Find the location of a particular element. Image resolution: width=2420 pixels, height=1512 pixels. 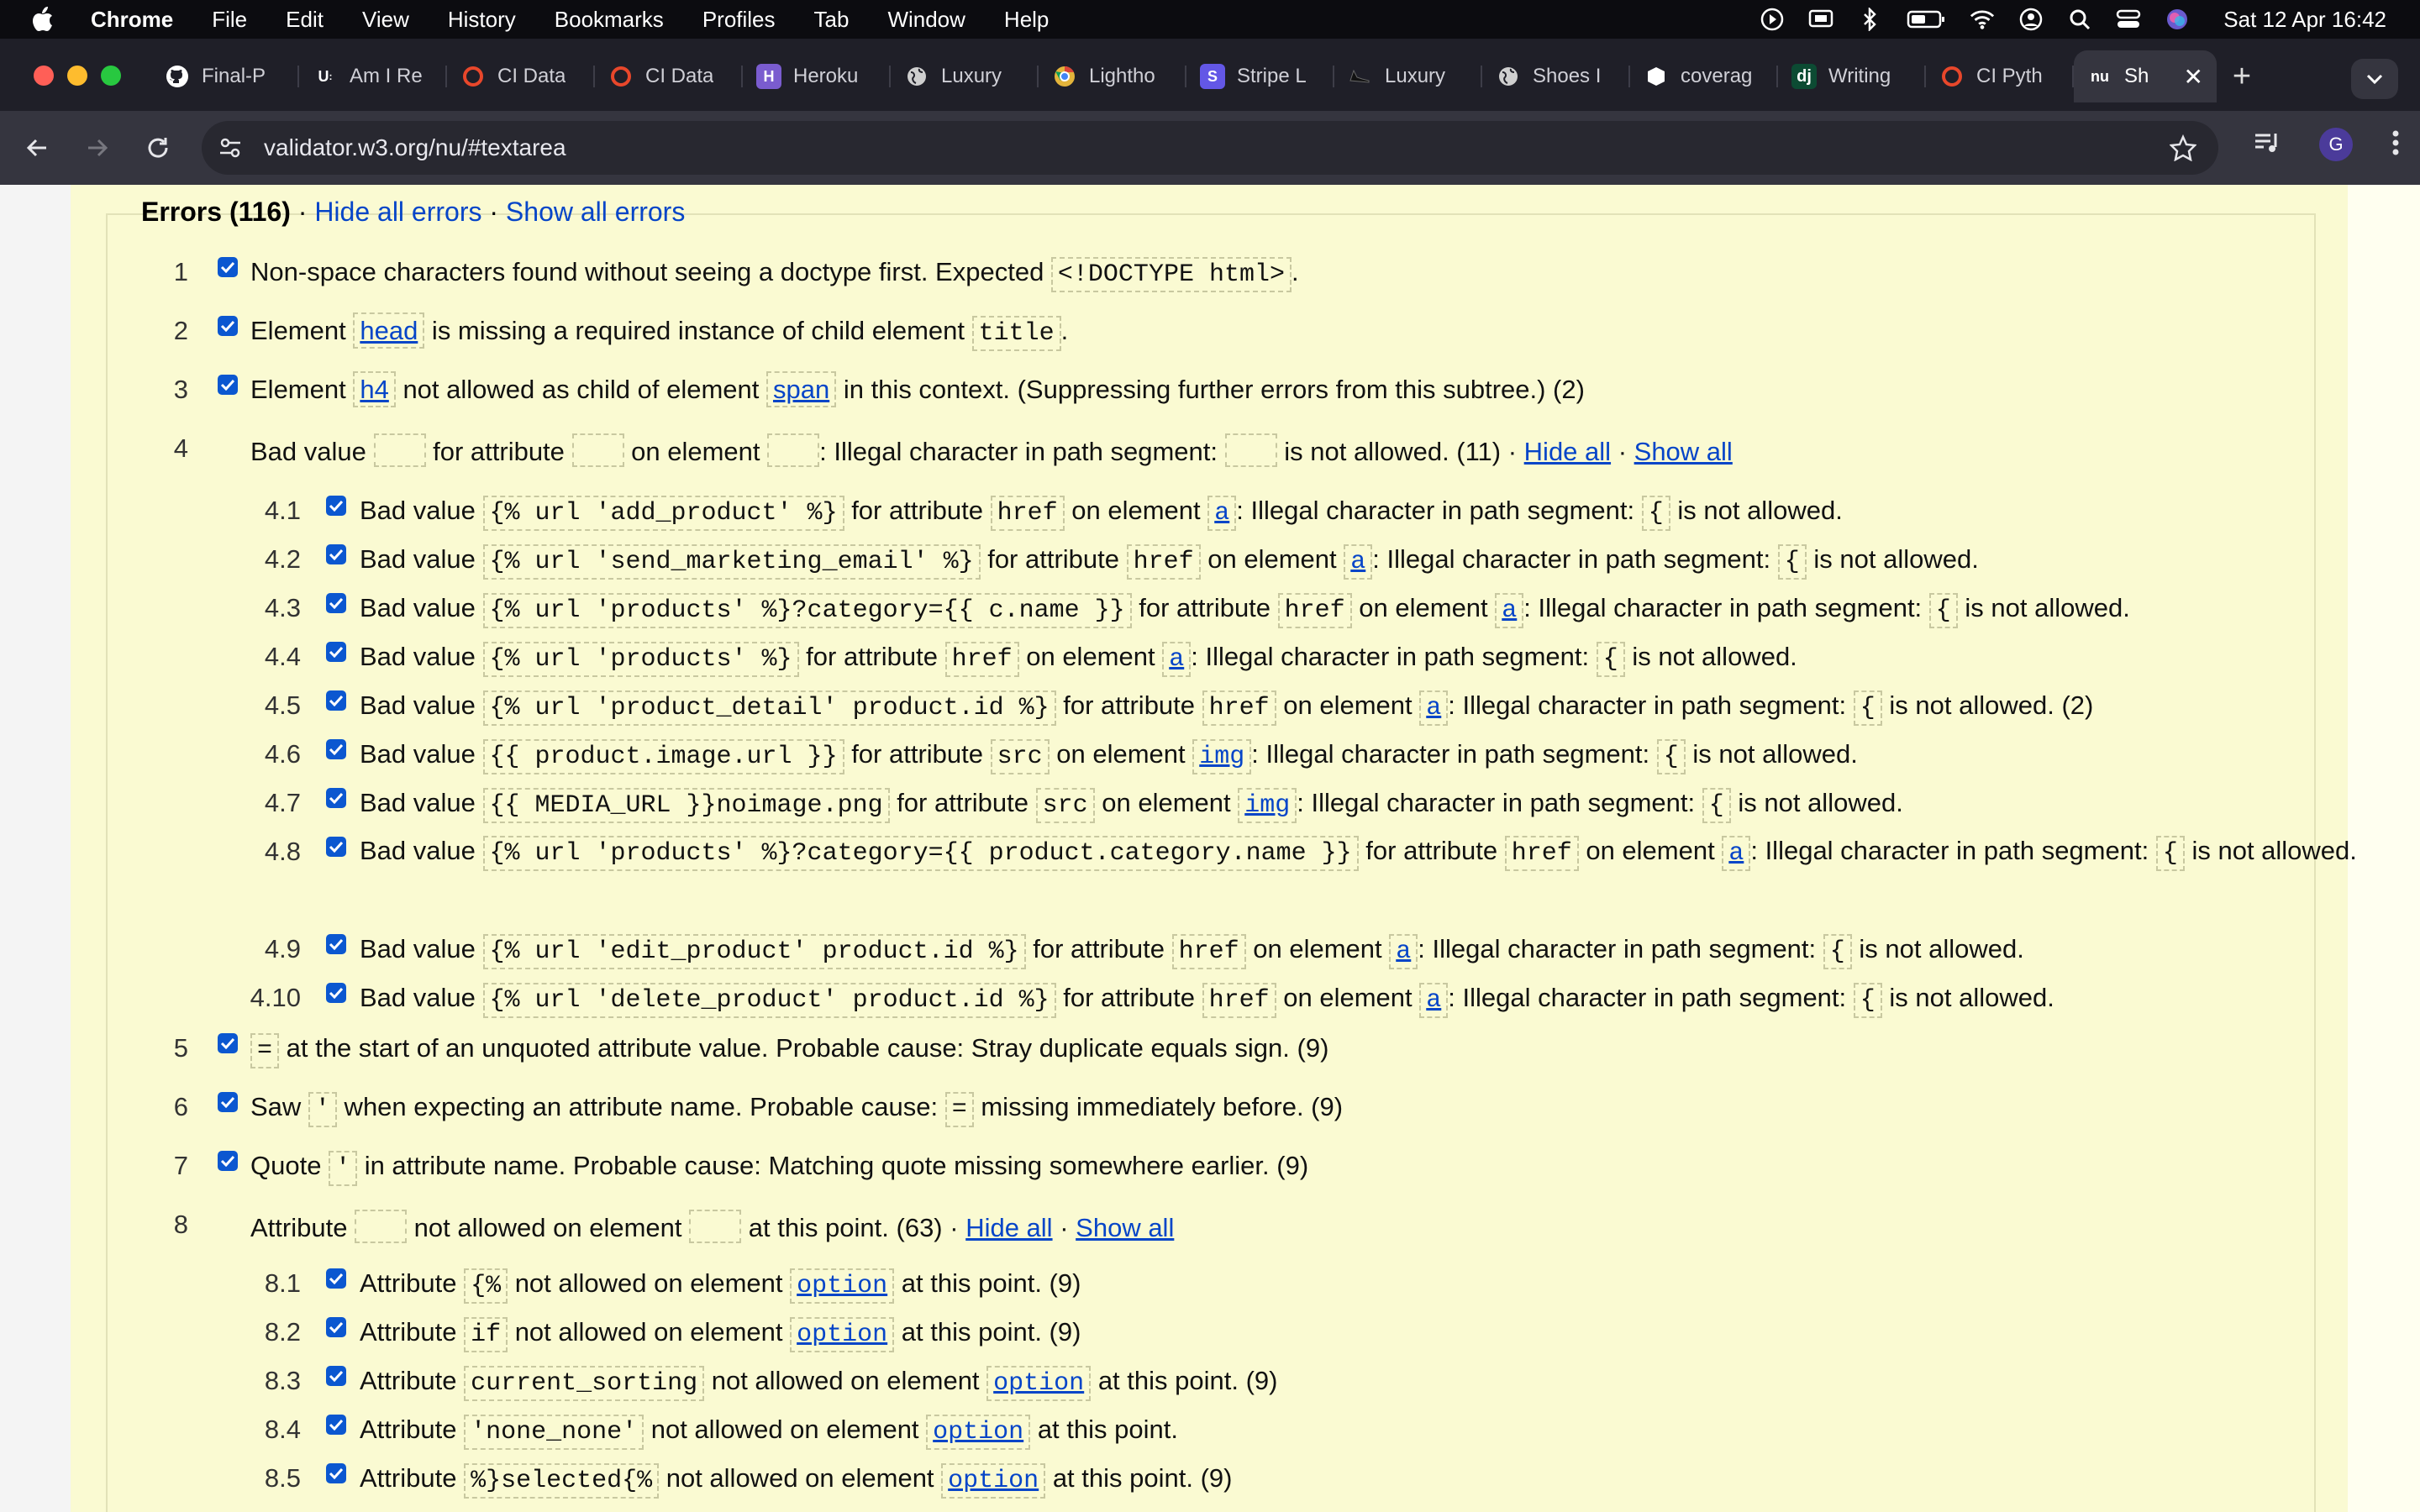

ci-icon is located at coordinates (473, 76).